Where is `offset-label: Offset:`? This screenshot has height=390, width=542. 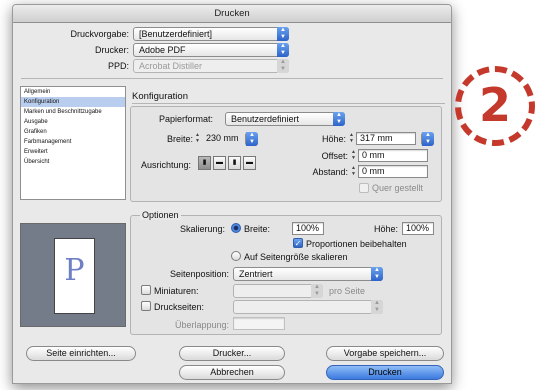
offset-label: Offset: is located at coordinates (334, 156).